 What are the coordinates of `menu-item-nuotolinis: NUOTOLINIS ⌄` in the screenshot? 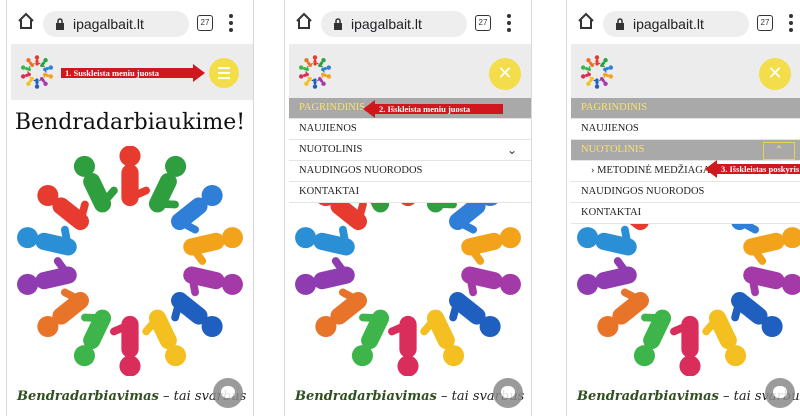 It's located at (410, 150).